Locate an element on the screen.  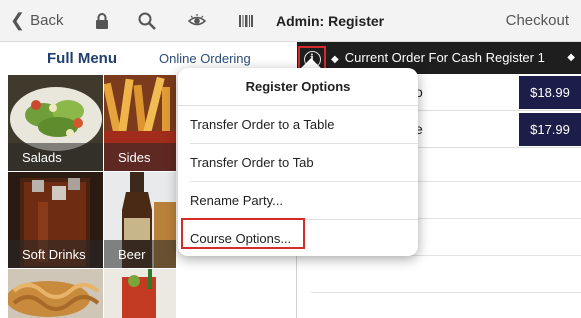
search-icon is located at coordinates (147, 21).